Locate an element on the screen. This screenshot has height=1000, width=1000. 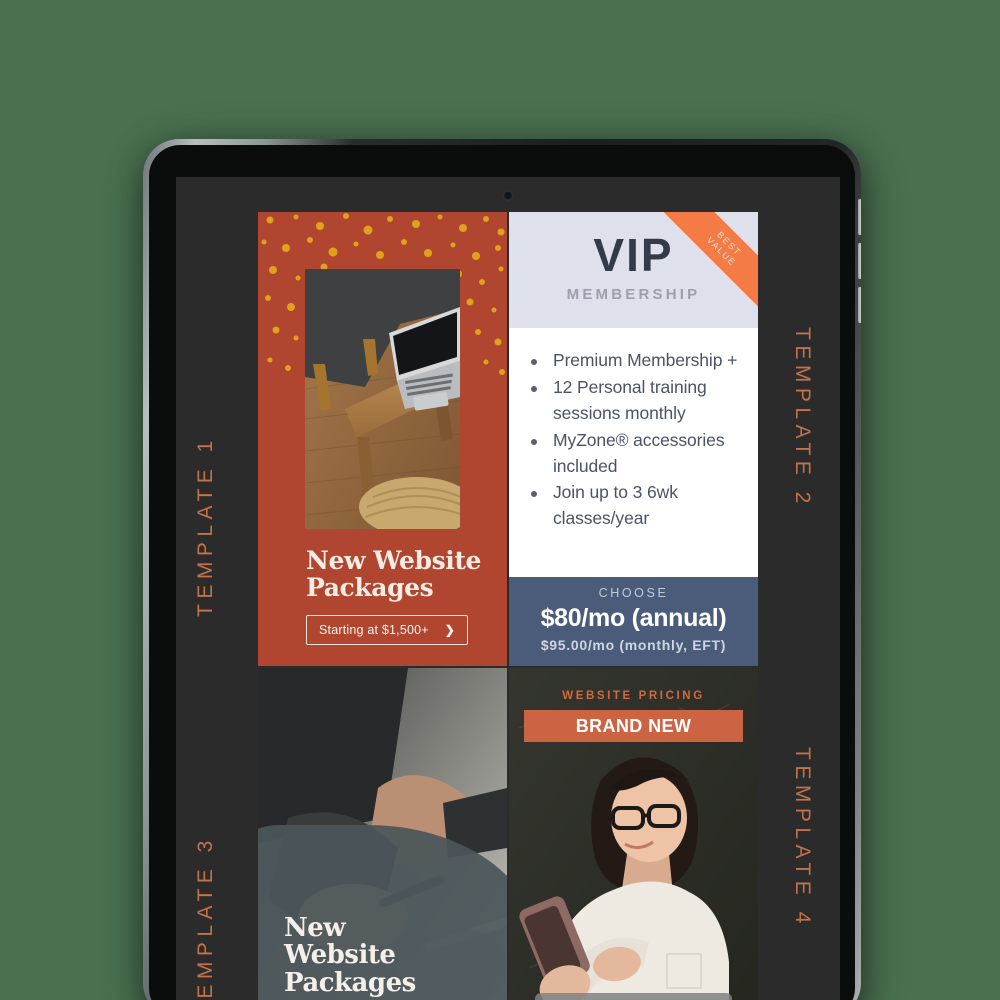
list-item: 12 Personal training sessions monthly is located at coordinates (635, 401).